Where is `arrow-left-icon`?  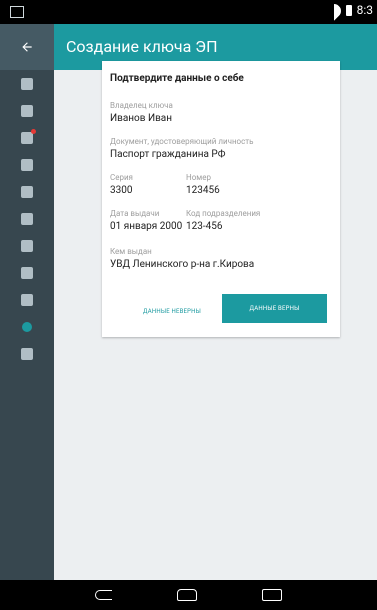
arrow-left-icon is located at coordinates (27, 47).